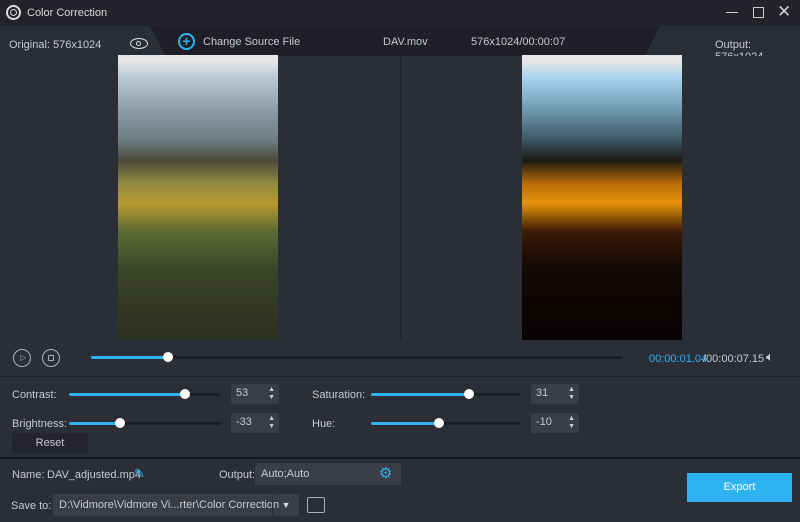 The width and height of the screenshot is (800, 522). I want to click on original-video-frame, so click(198, 197).